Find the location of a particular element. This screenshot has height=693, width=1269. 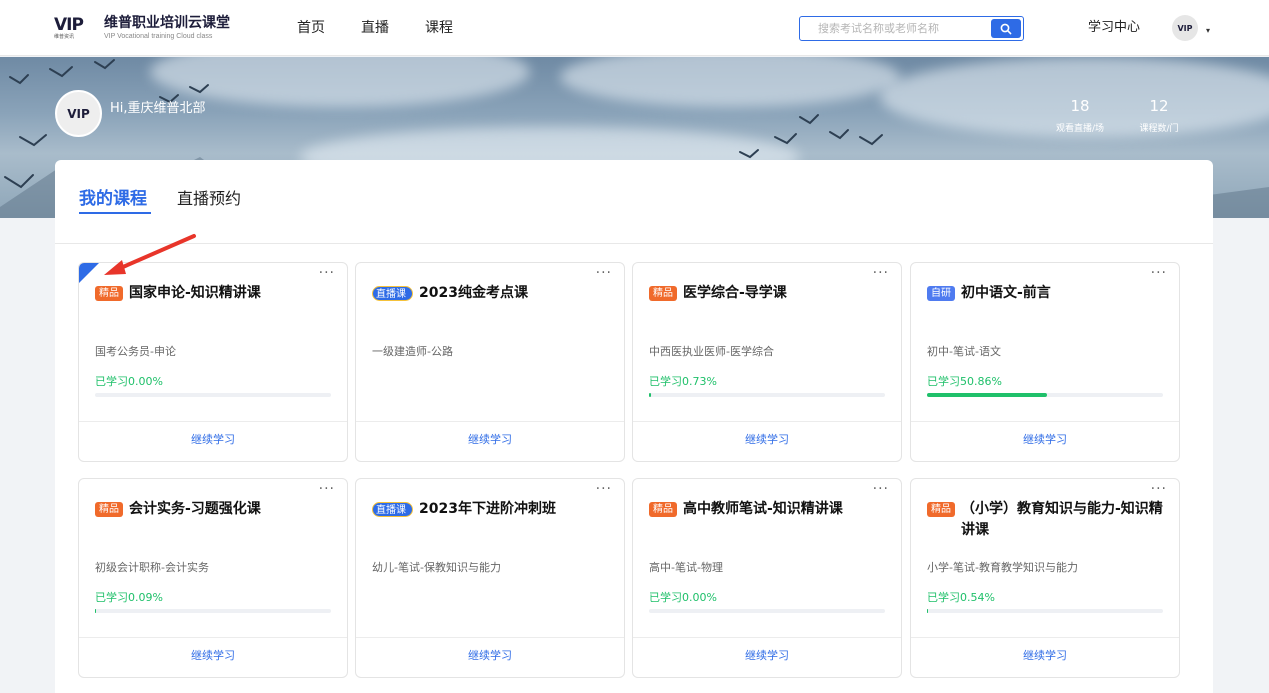

progress-label: 已学习50.86% is located at coordinates (964, 381).